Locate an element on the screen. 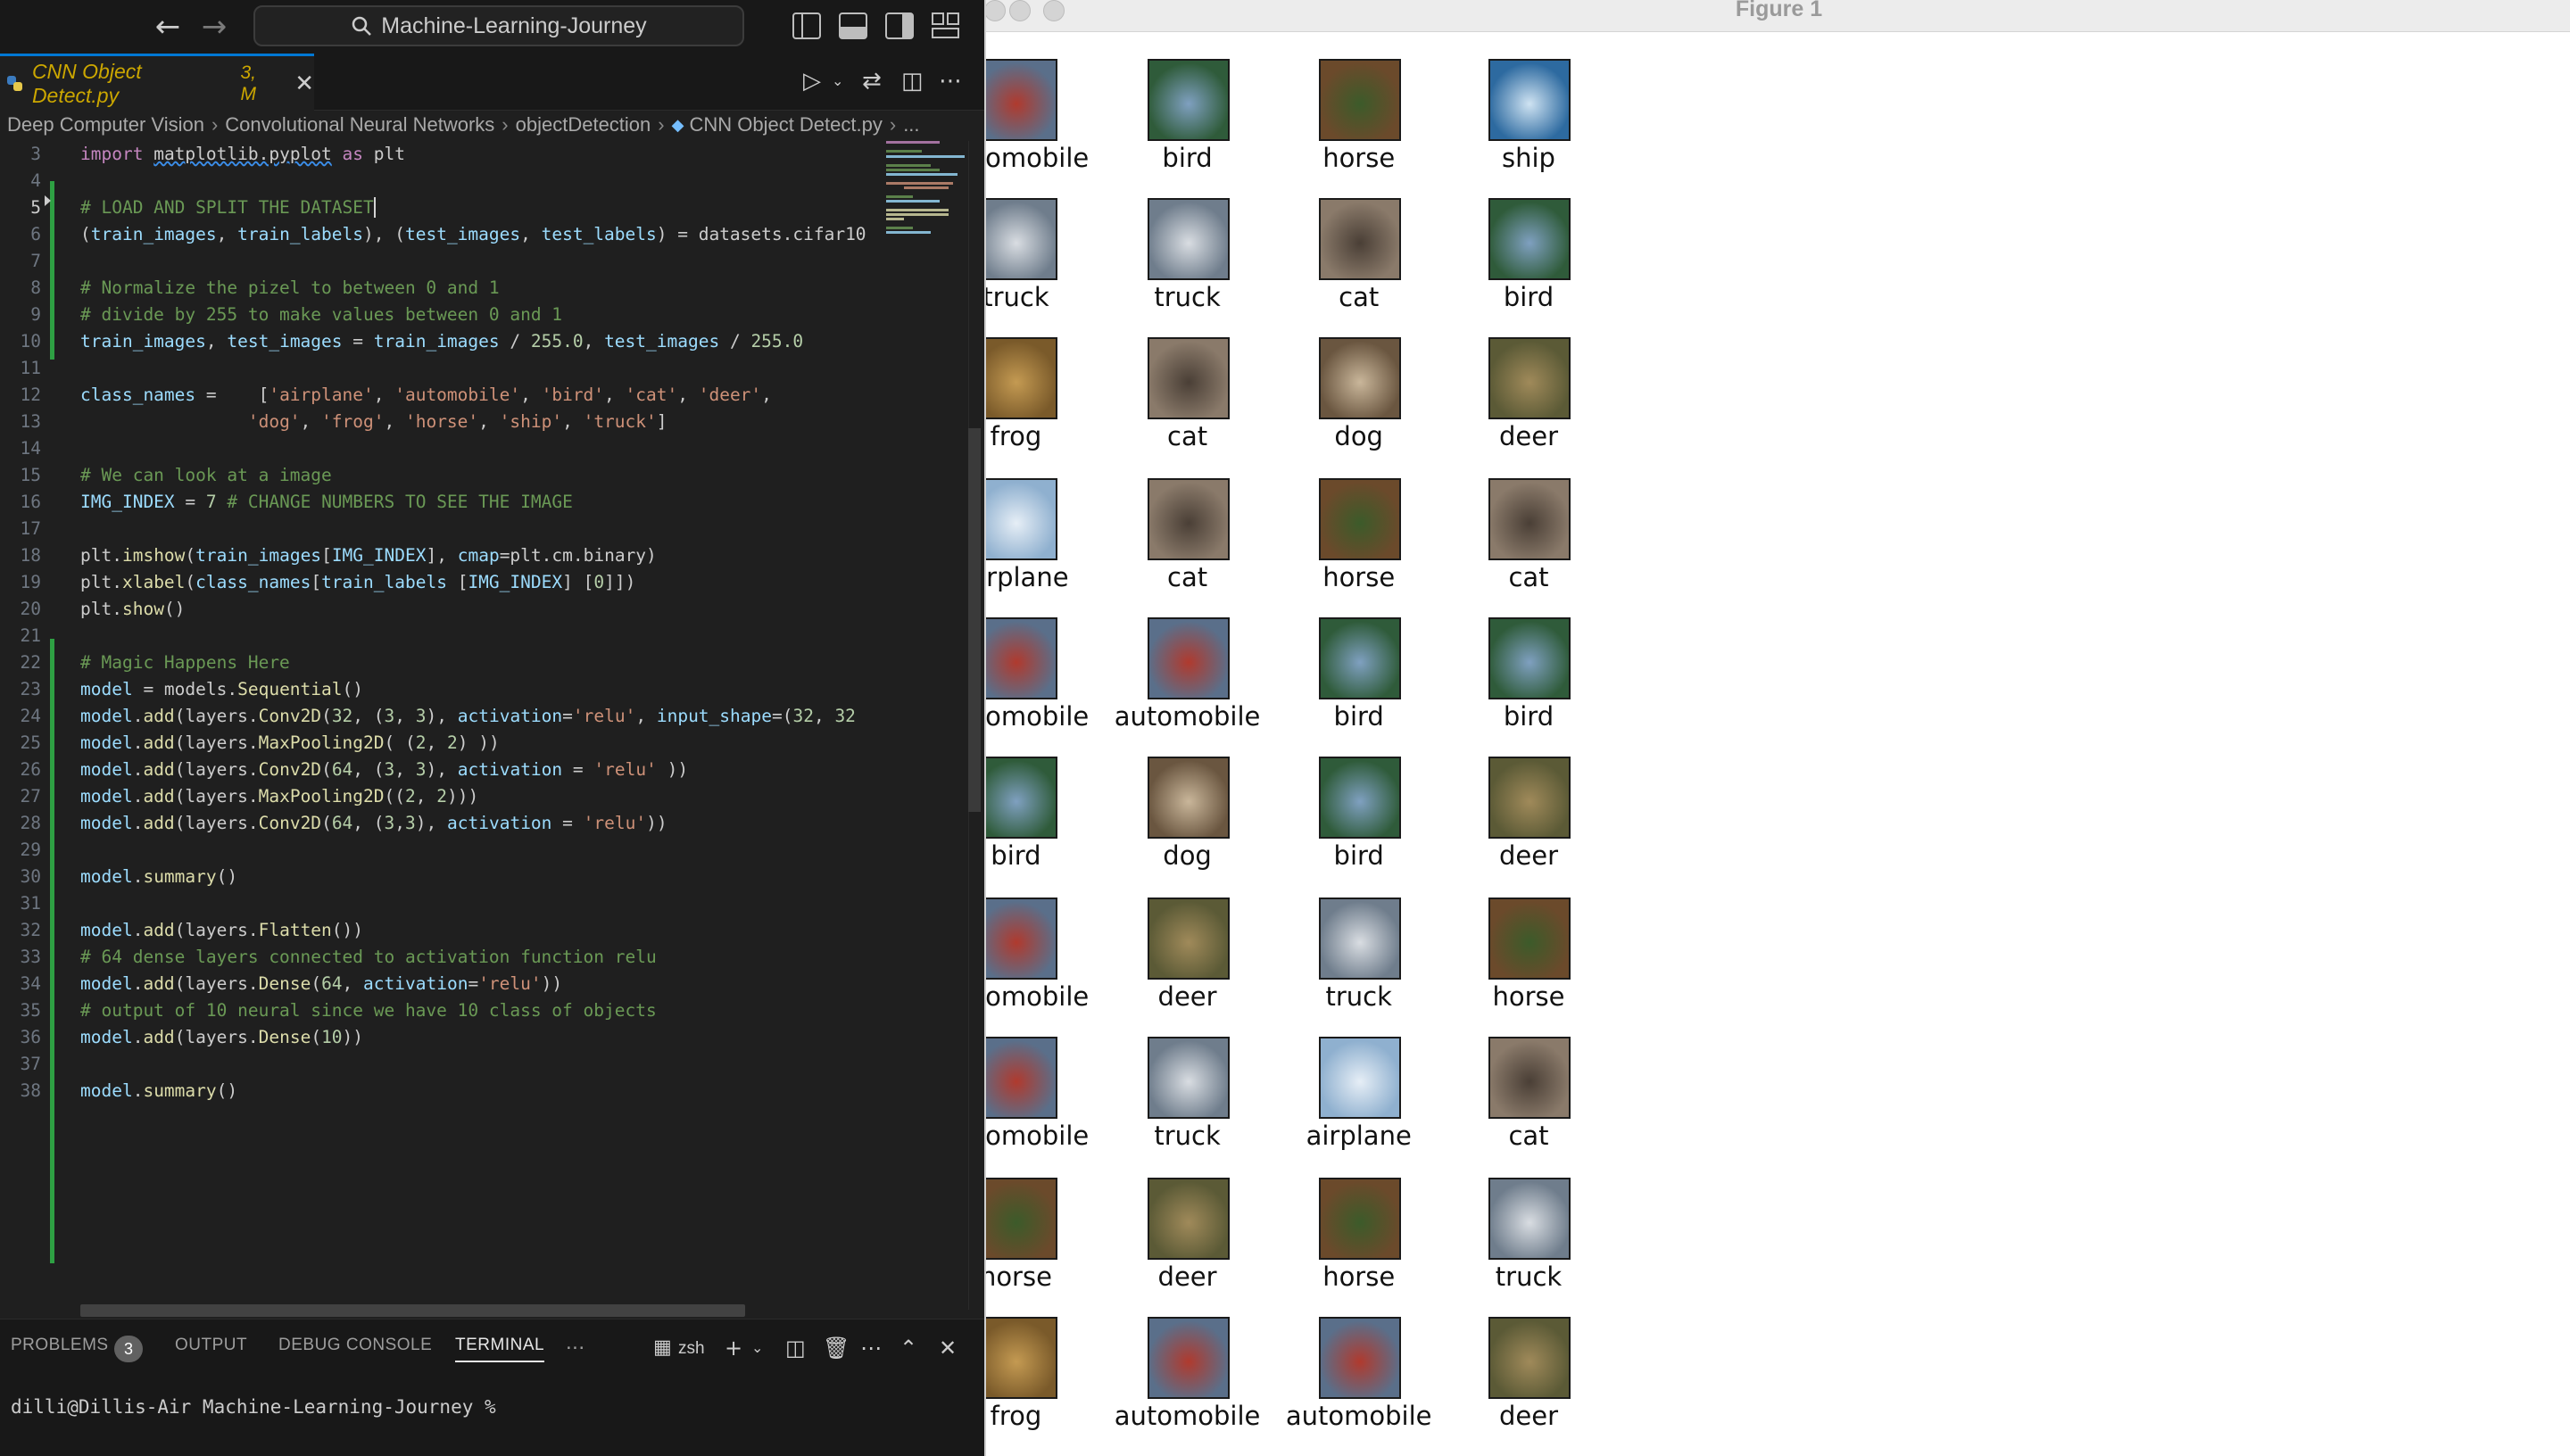 This screenshot has height=1456, width=2570. code-line: 20 plt.show() is located at coordinates (446, 610).